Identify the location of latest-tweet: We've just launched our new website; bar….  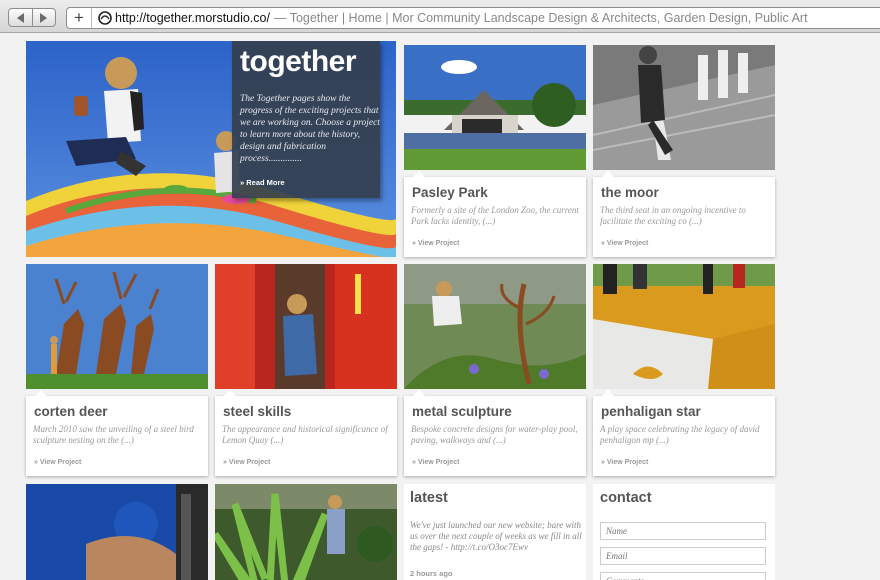
(496, 536).